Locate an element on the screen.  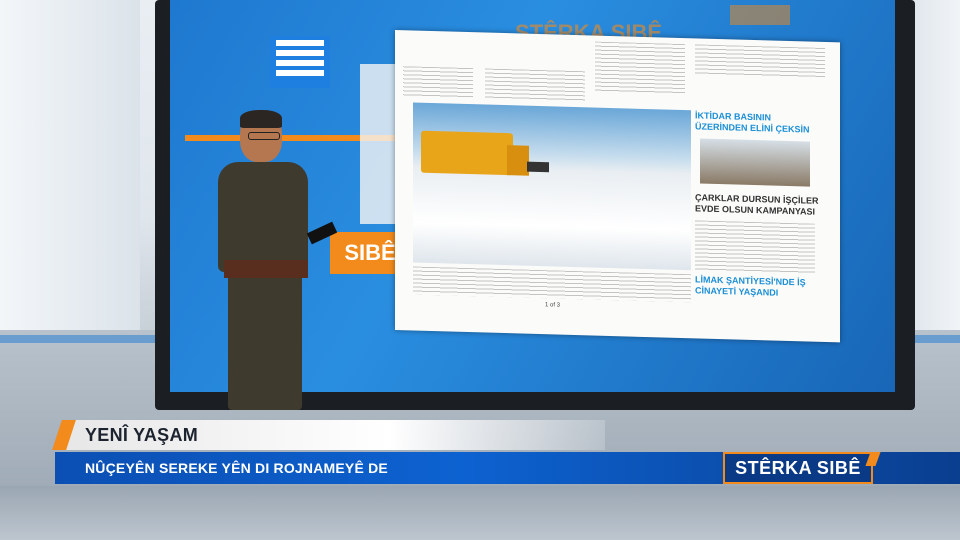
channel-logo-text: STÊRKA SIBÊ is located at coordinates (798, 467).